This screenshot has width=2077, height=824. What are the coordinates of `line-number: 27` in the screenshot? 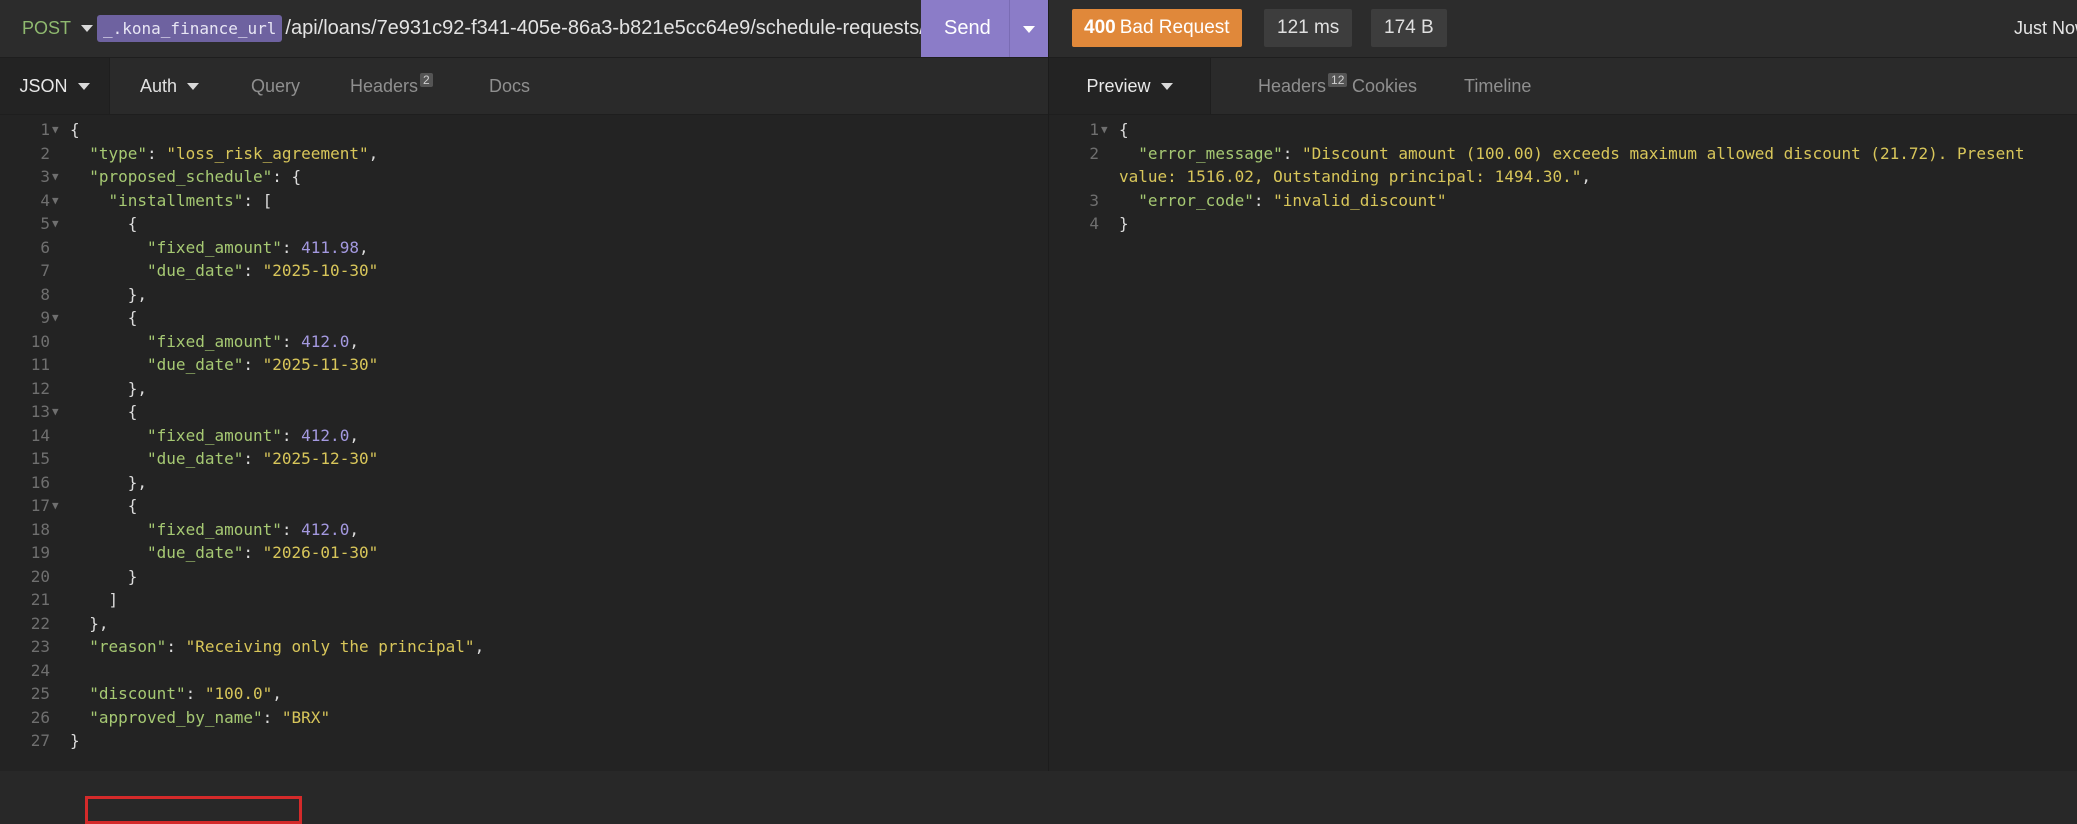 It's located at (40, 740).